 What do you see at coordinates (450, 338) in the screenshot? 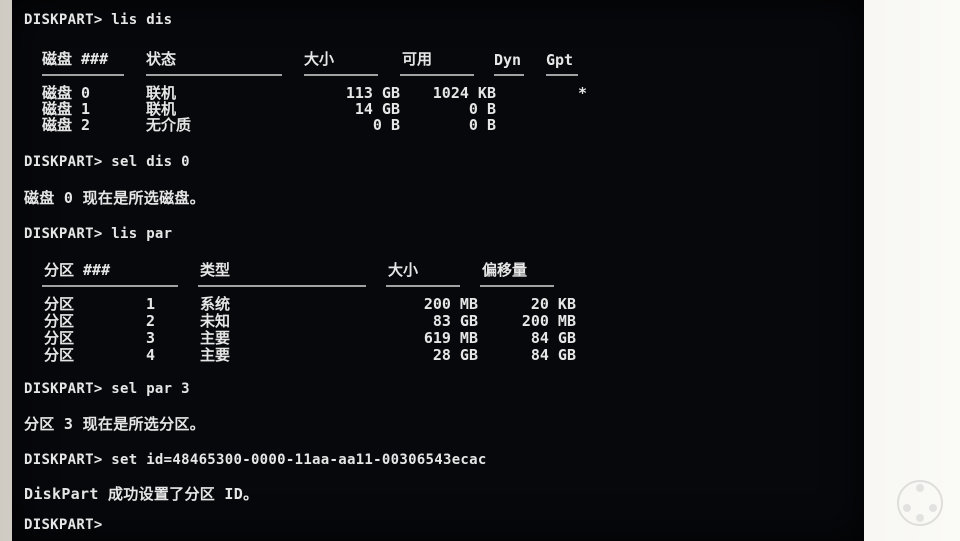
I see `partition-row-size: 619 MB` at bounding box center [450, 338].